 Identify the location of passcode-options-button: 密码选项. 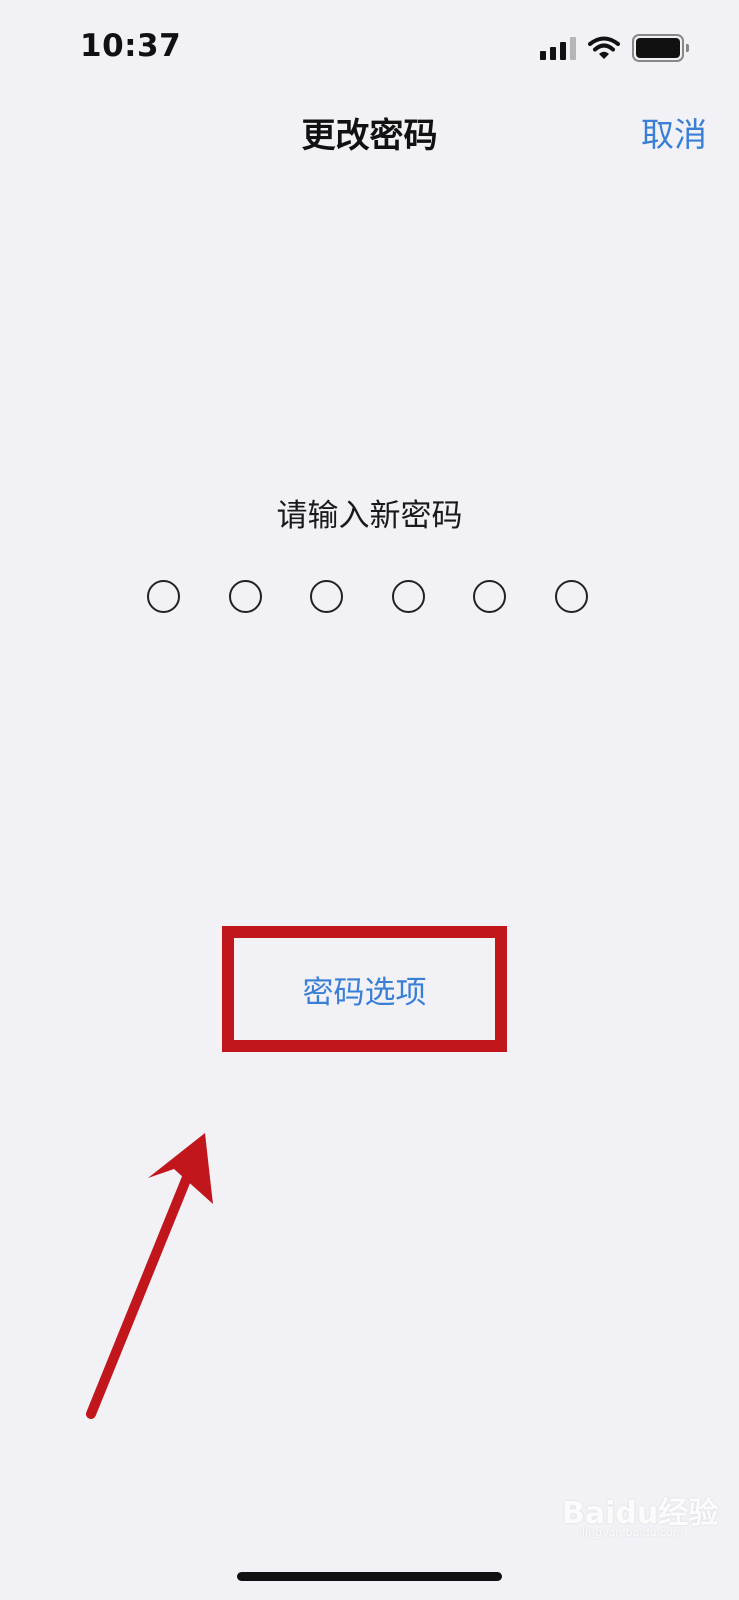
(364, 989).